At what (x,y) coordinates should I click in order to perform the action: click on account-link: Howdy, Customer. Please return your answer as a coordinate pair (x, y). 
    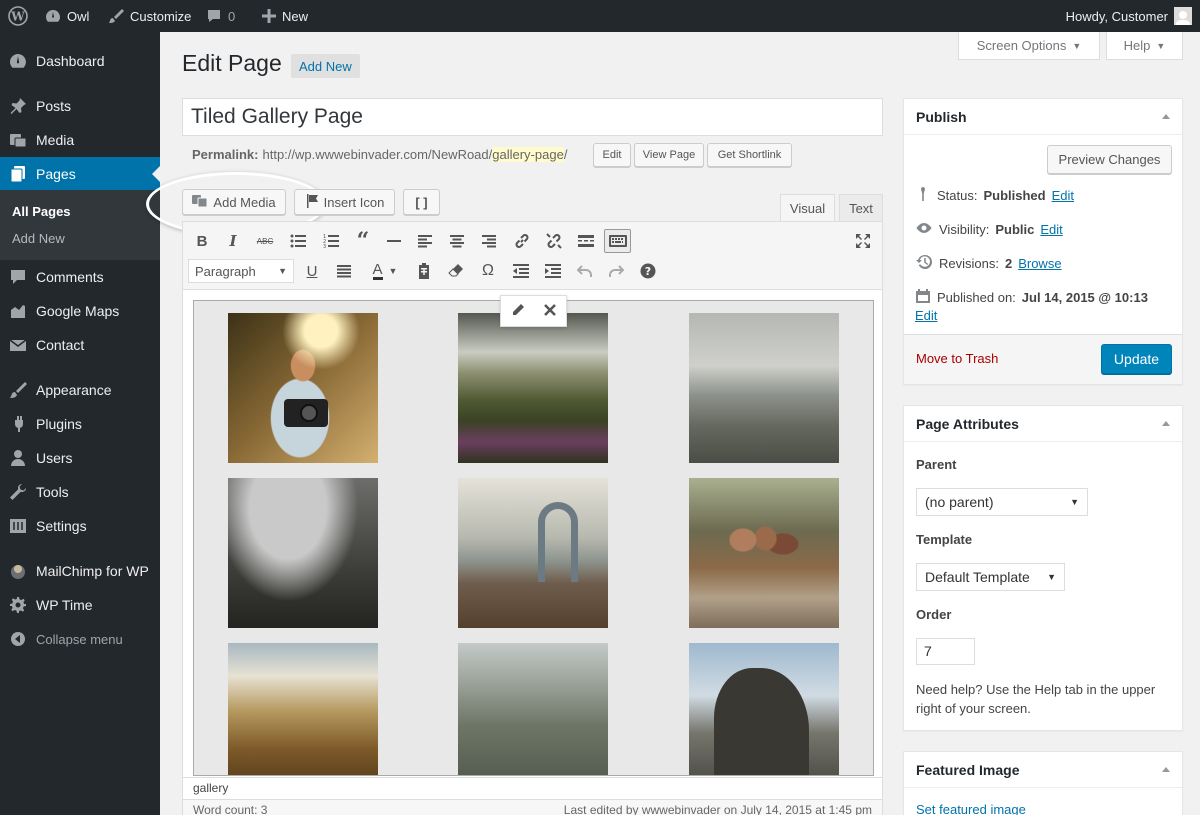
    Looking at the image, I should click on (1129, 16).